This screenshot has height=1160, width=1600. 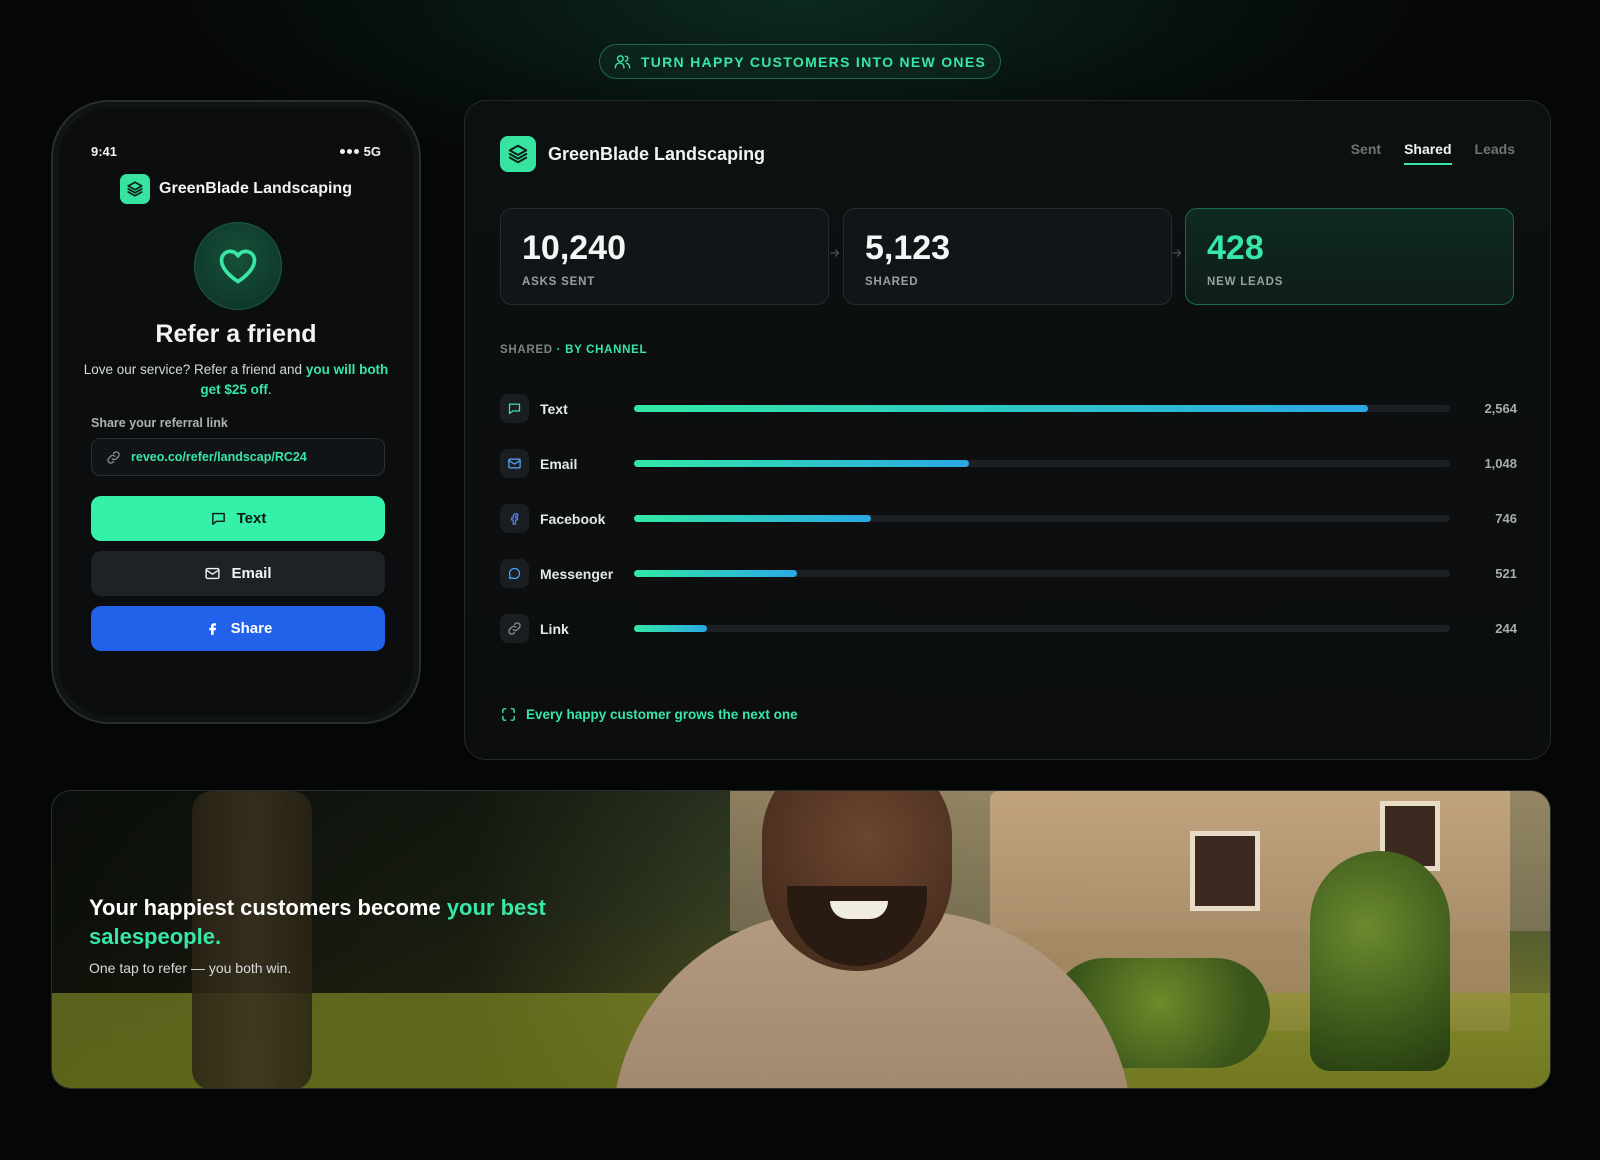 I want to click on channel-label: Facebook, so click(x=573, y=518).